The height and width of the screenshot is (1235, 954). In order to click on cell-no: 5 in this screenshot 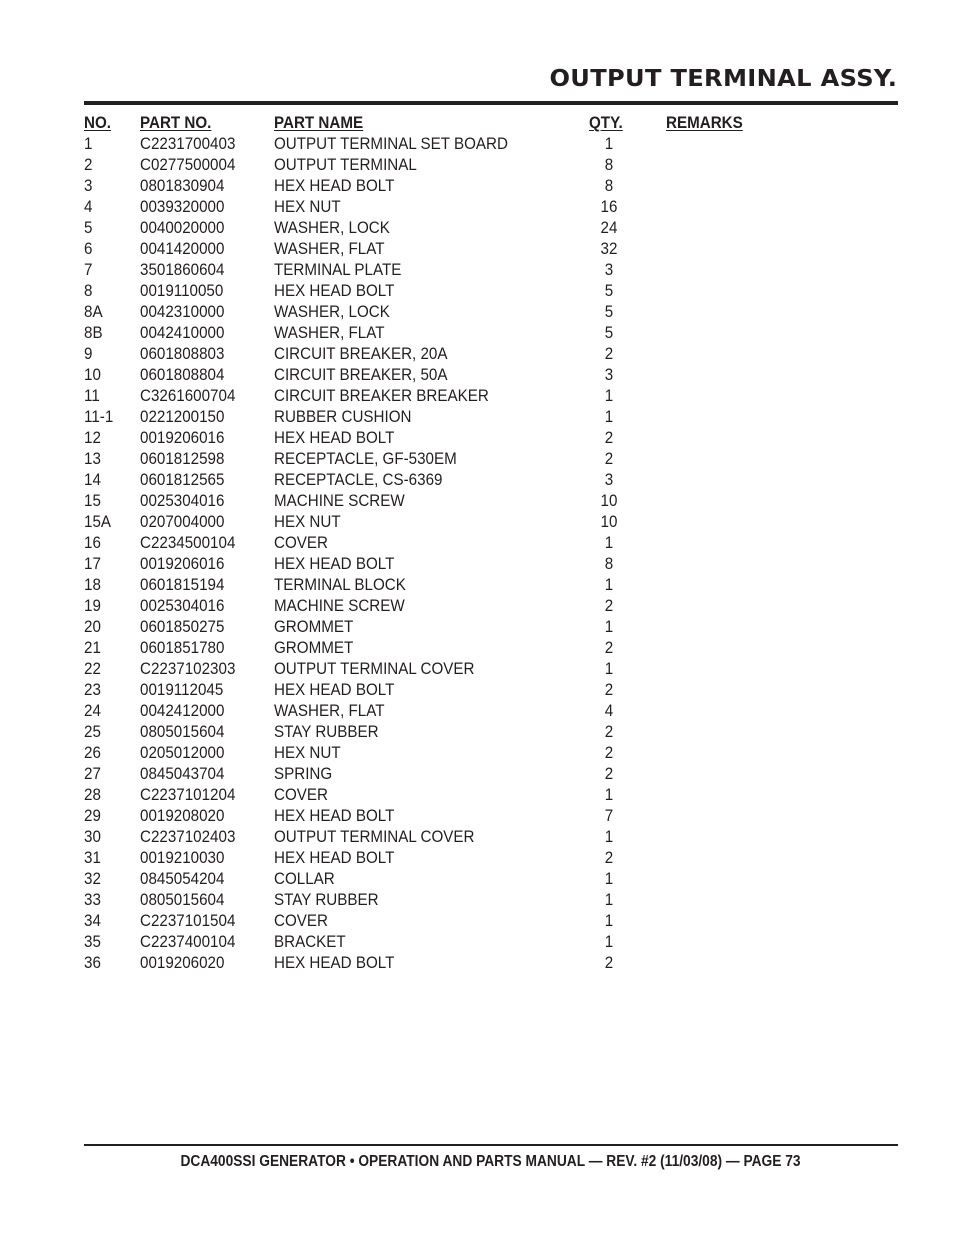, I will do `click(88, 228)`.